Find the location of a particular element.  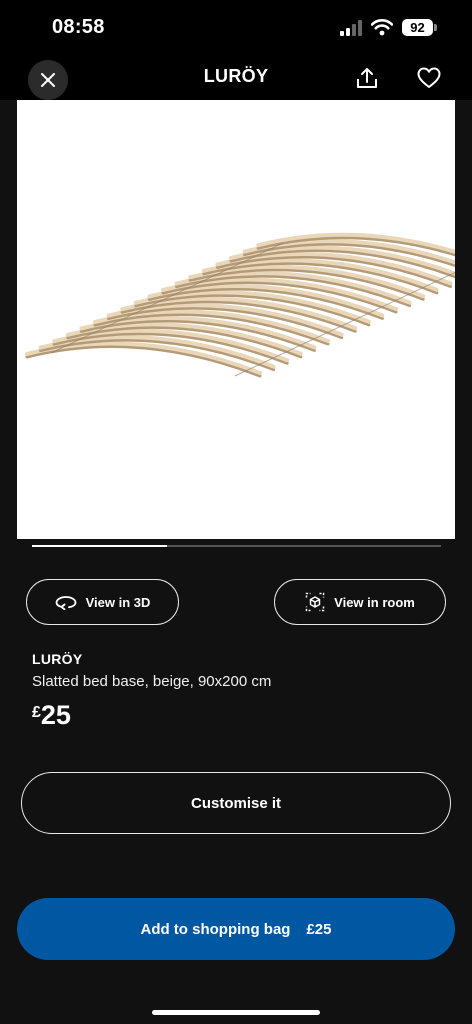

heart-icon is located at coordinates (429, 77).